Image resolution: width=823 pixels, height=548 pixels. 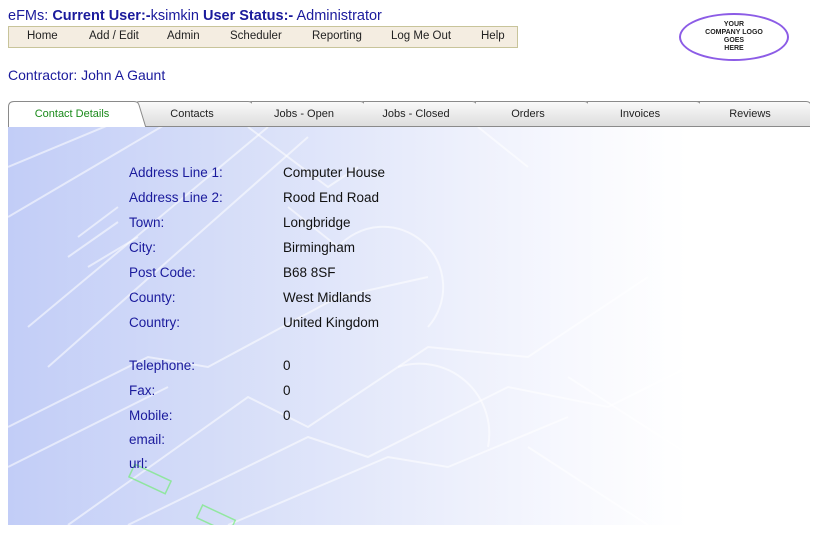 I want to click on nav-scheduler: Scheduler, so click(x=256, y=36).